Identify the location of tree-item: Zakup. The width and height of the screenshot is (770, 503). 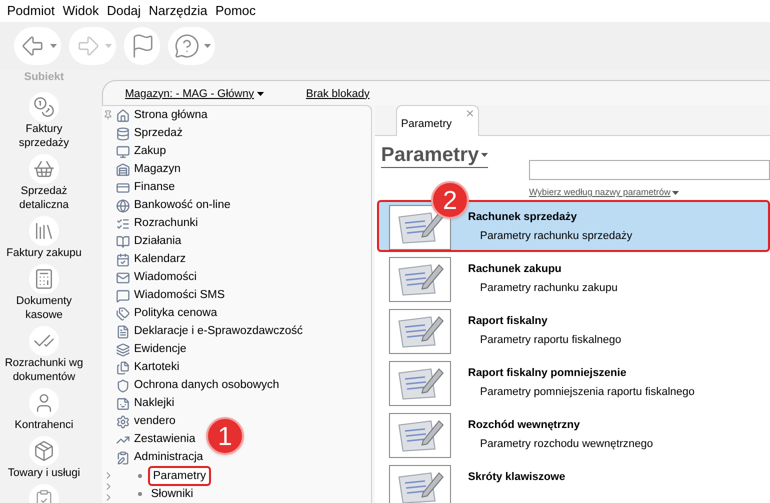
(141, 152).